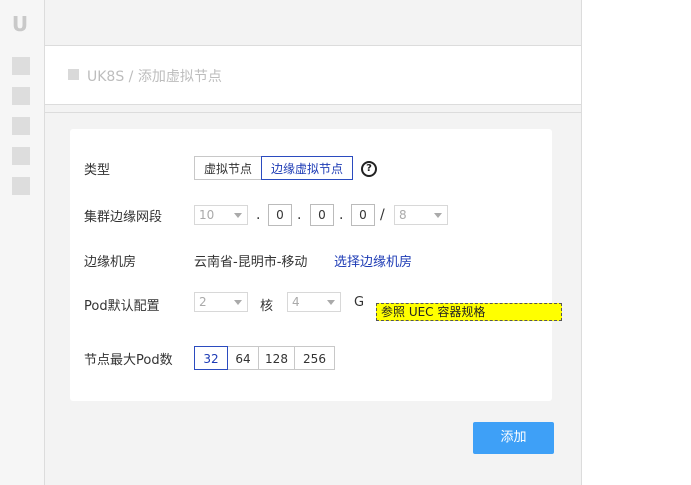 This screenshot has height=485, width=691. I want to click on pod-mem-value: 4, so click(296, 302).